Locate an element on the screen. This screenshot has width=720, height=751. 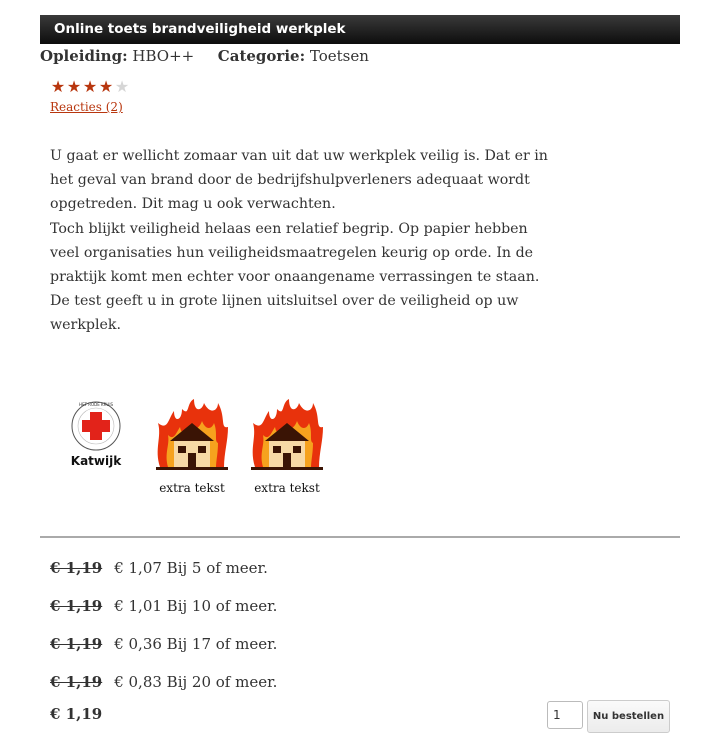
price-tier: € 1,19 € 0,83 Bij 20 of meer. is located at coordinates (163, 682).